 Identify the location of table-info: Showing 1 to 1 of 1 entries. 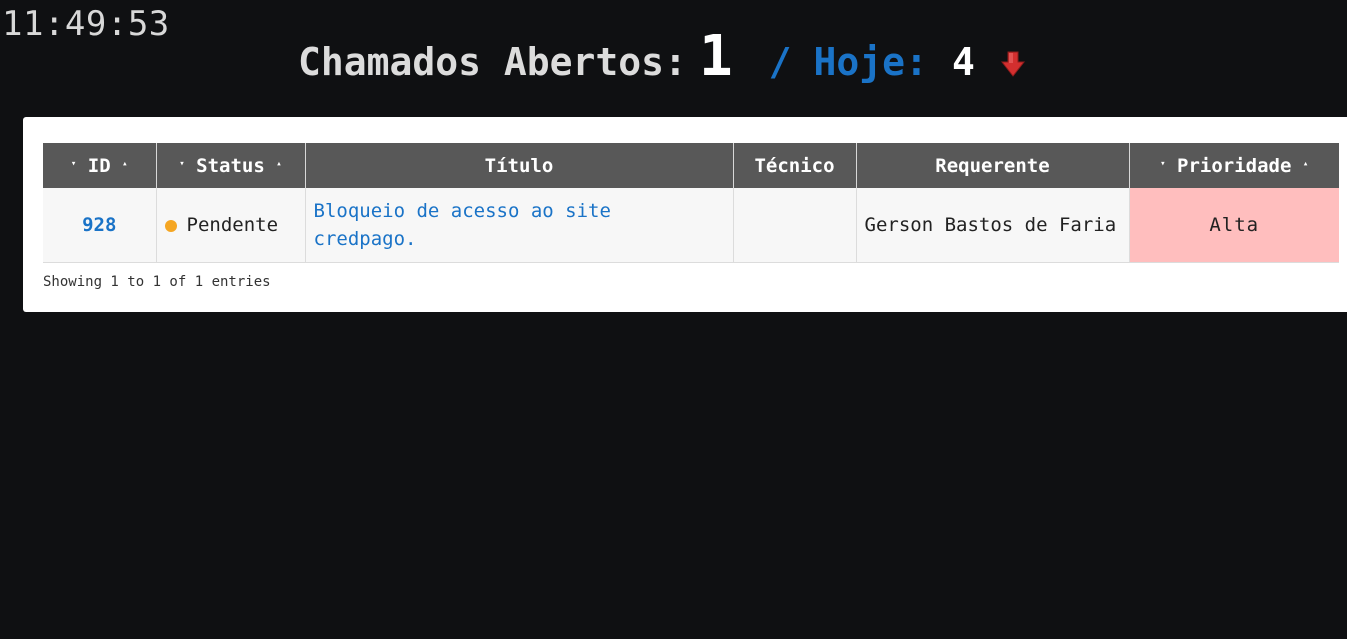
(157, 282).